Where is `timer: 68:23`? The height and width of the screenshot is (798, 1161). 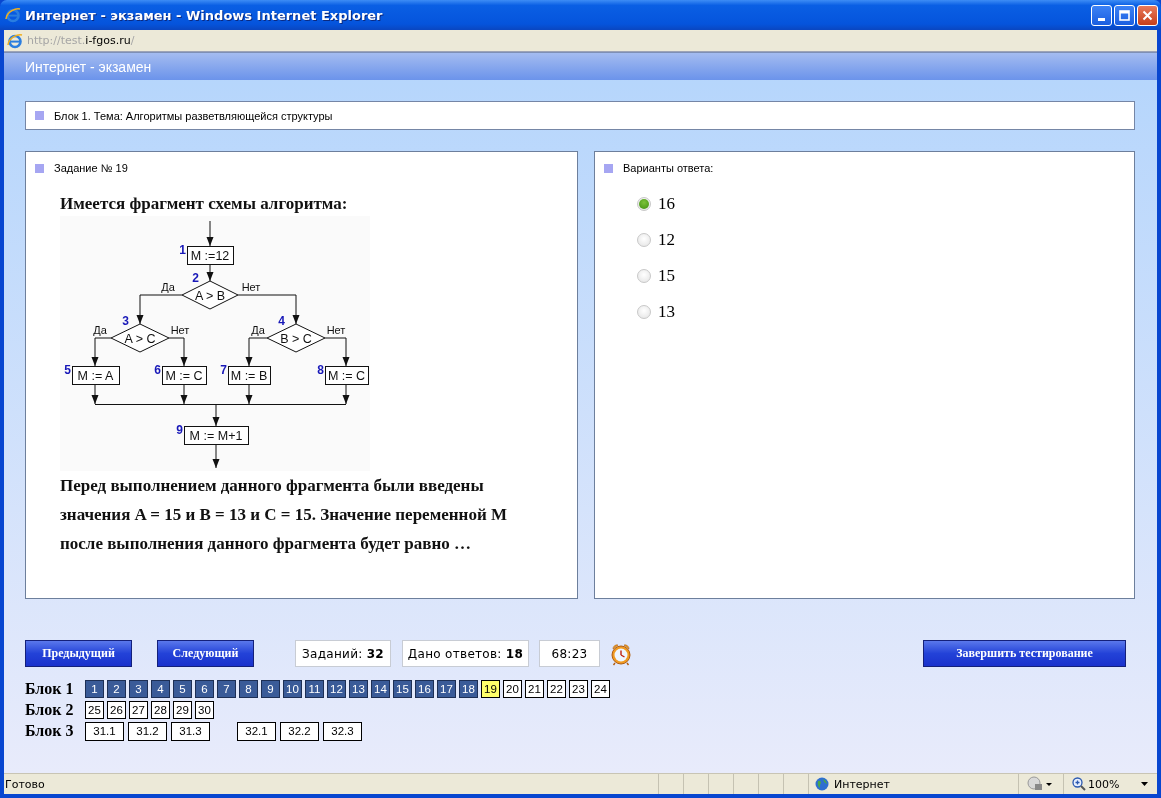 timer: 68:23 is located at coordinates (569, 653).